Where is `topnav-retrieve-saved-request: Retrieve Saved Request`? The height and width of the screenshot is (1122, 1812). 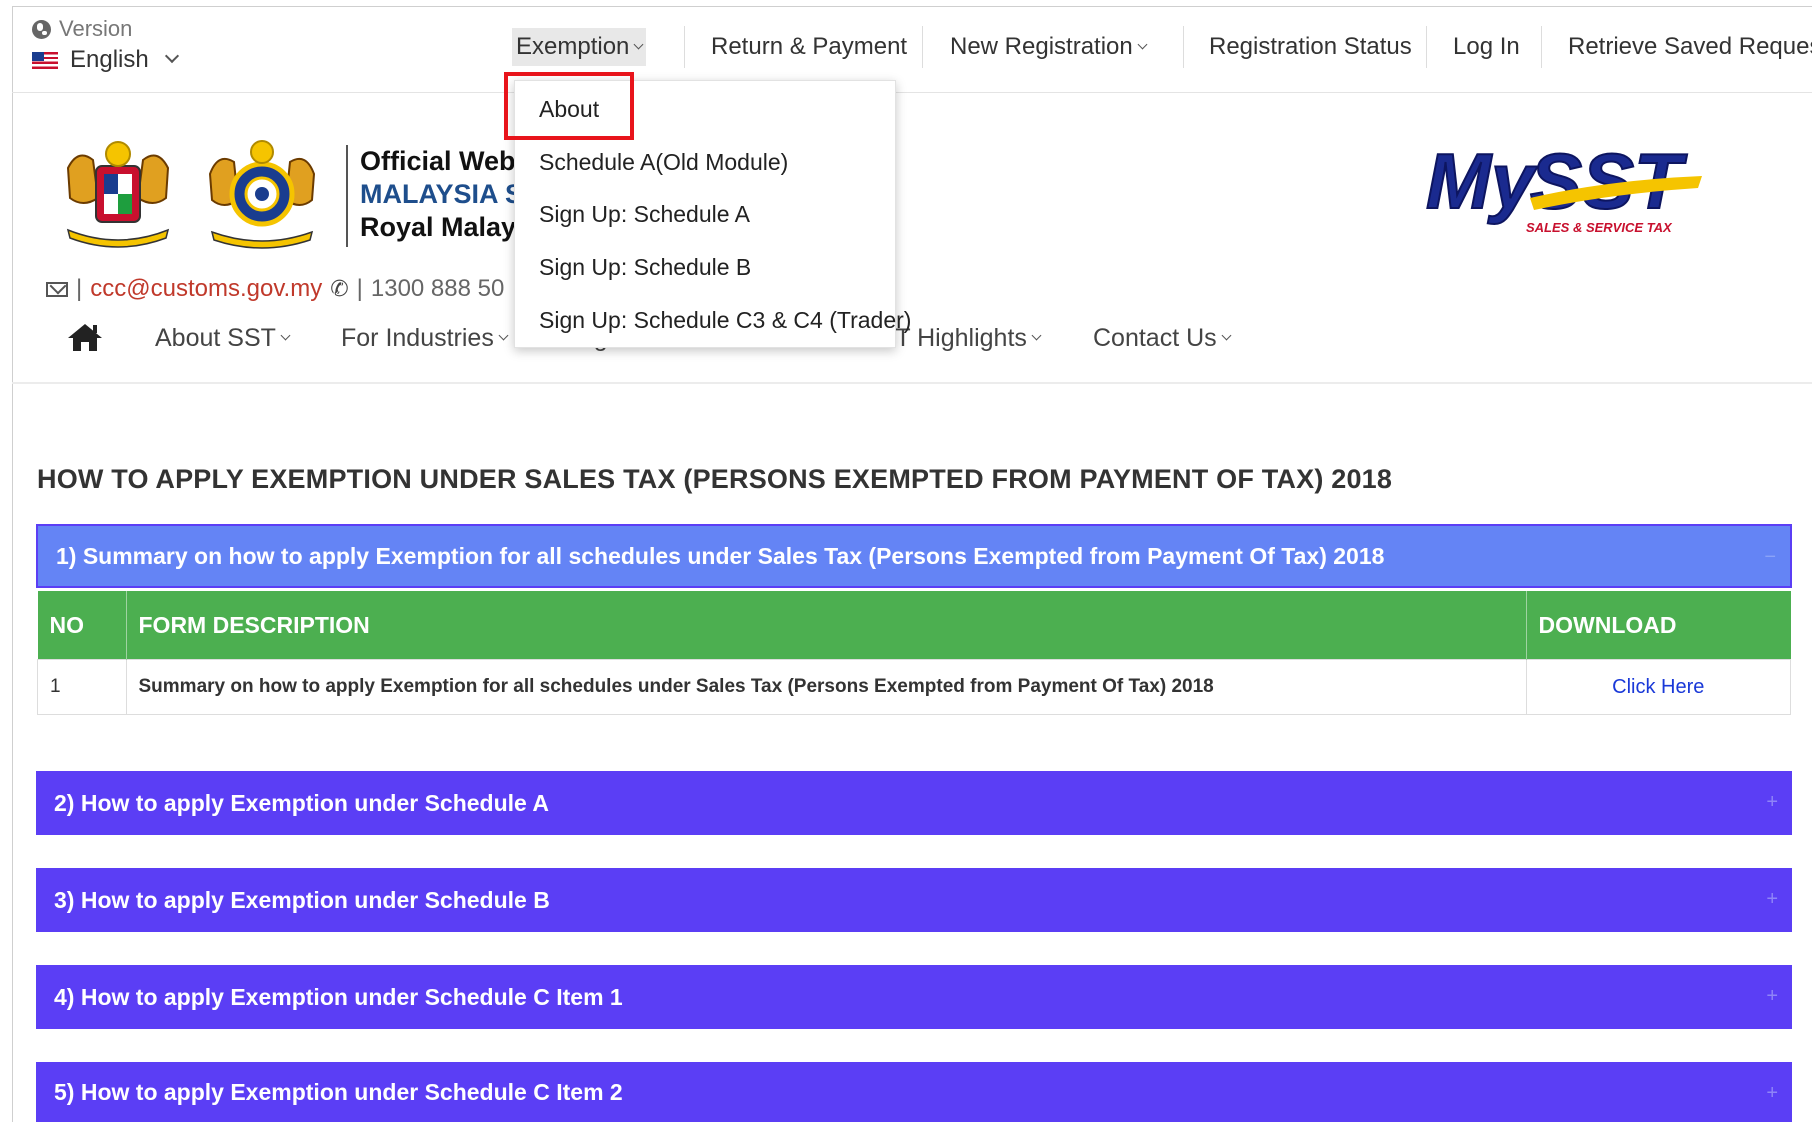 topnav-retrieve-saved-request: Retrieve Saved Request is located at coordinates (1690, 47).